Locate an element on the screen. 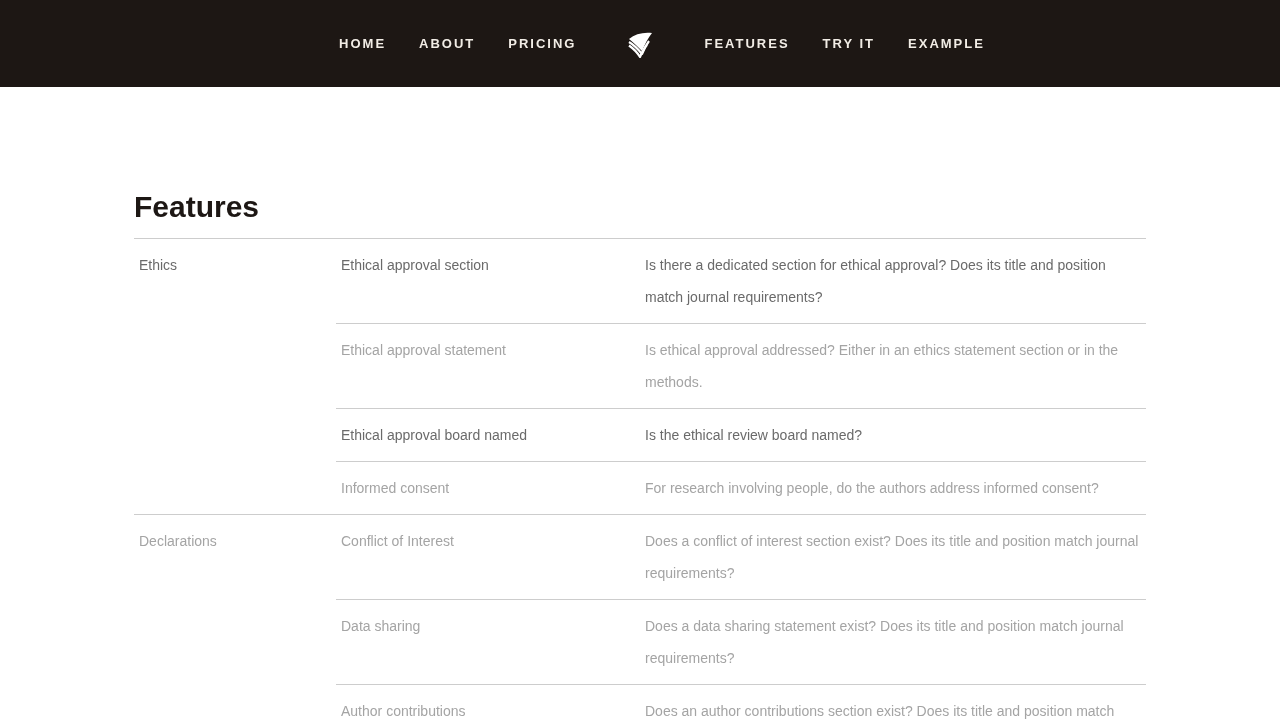  feature-description: Is ethical approval addressed? Either in an ethics statement section or in the methods. is located at coordinates (882, 366).